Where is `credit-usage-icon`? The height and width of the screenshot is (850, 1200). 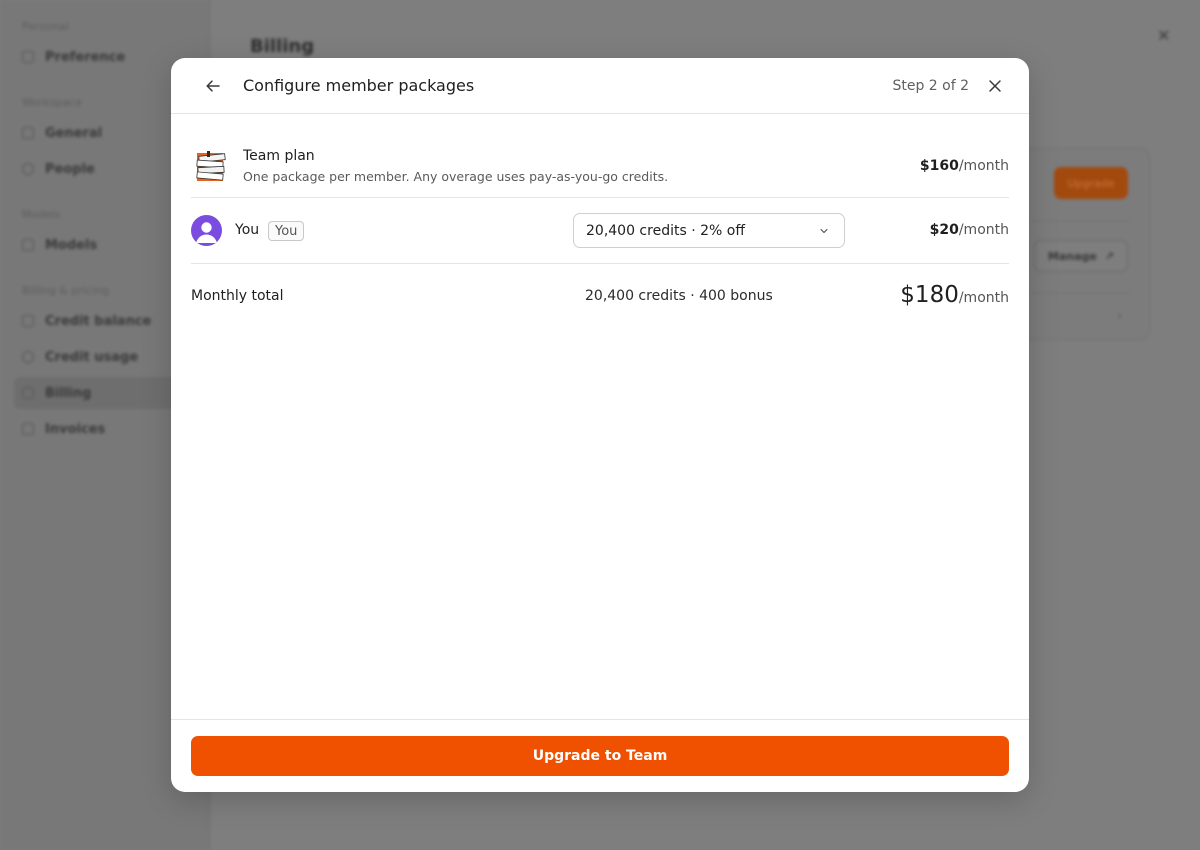
credit-usage-icon is located at coordinates (28, 357).